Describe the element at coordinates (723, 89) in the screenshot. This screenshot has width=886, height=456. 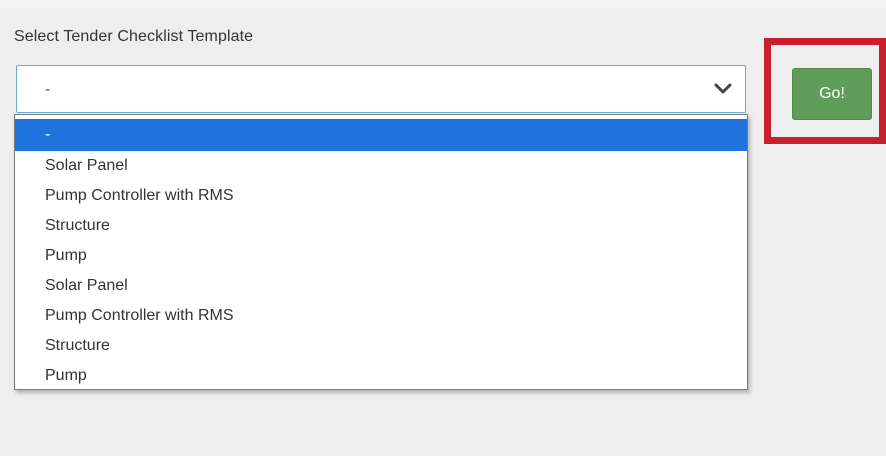
I see `chevron-down-icon` at that location.